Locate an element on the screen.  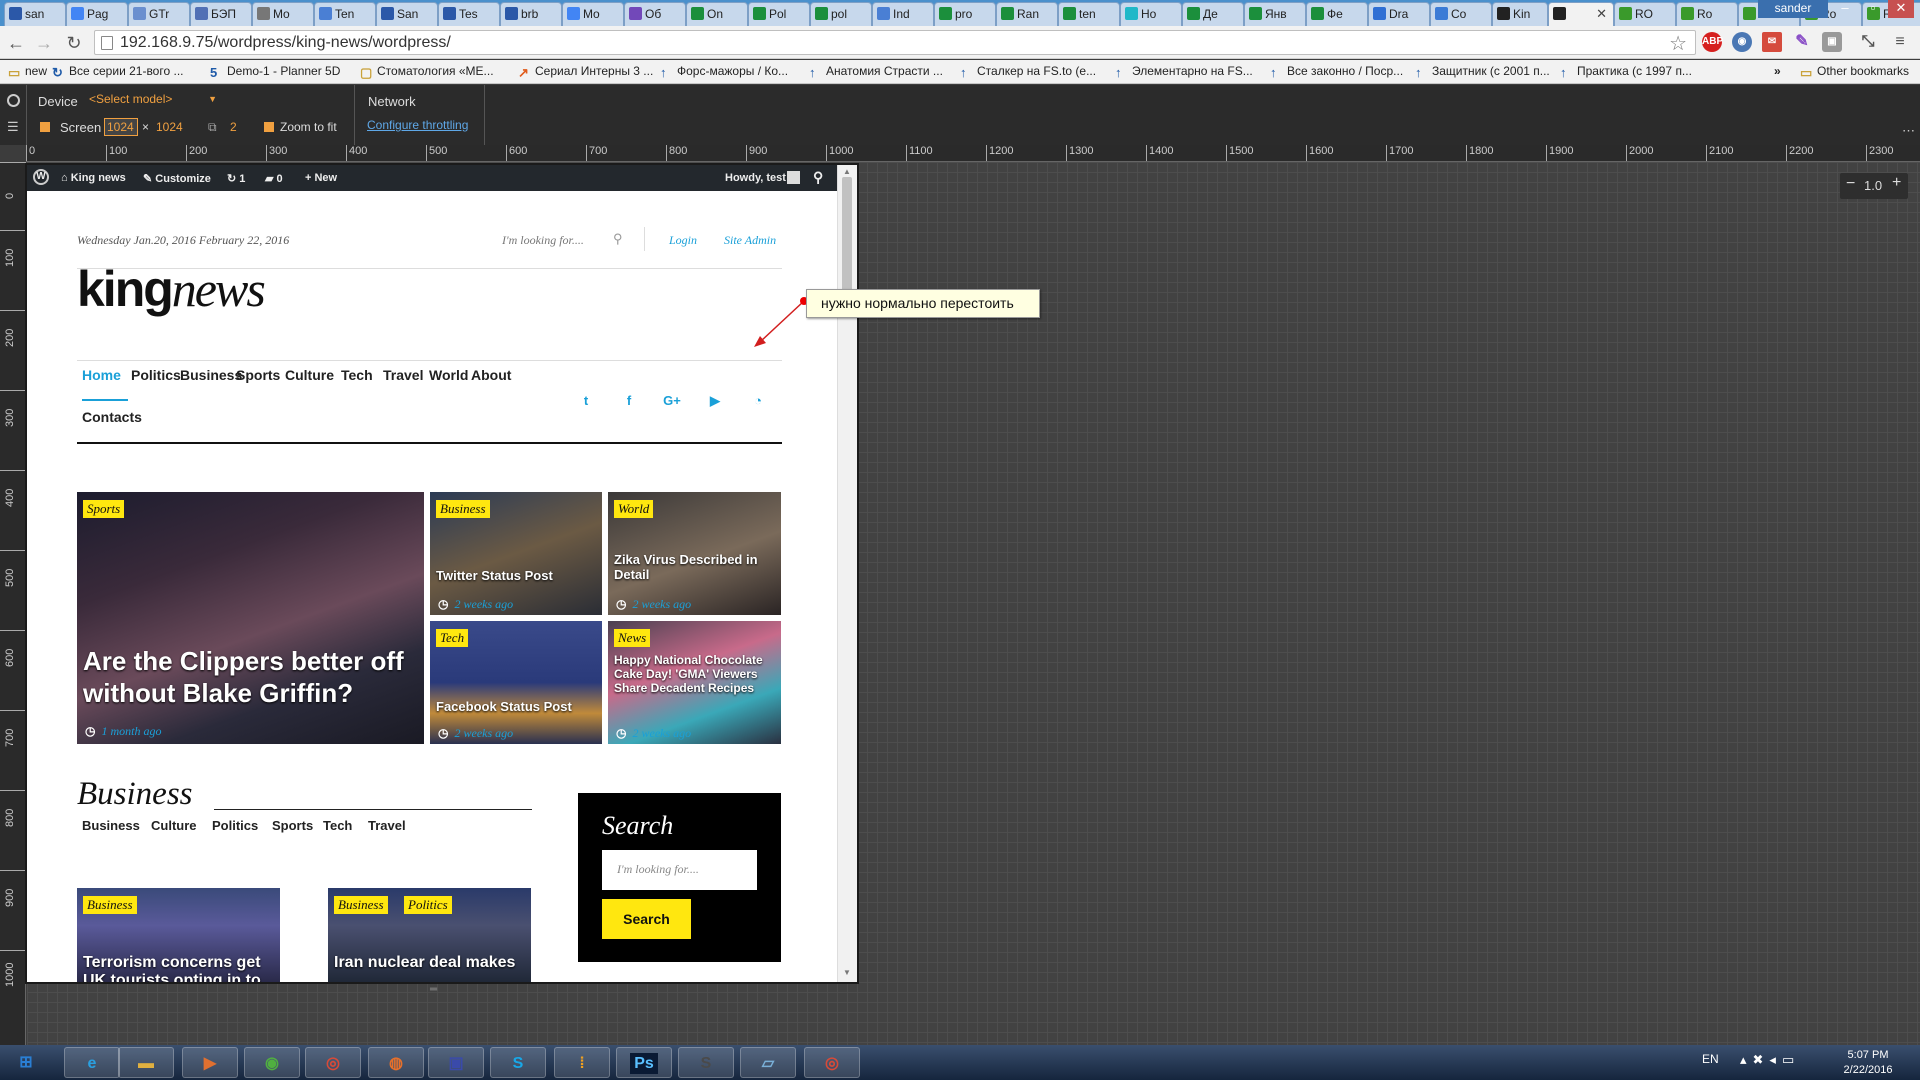
site-admin-link: Site Admin is located at coordinates (750, 240).